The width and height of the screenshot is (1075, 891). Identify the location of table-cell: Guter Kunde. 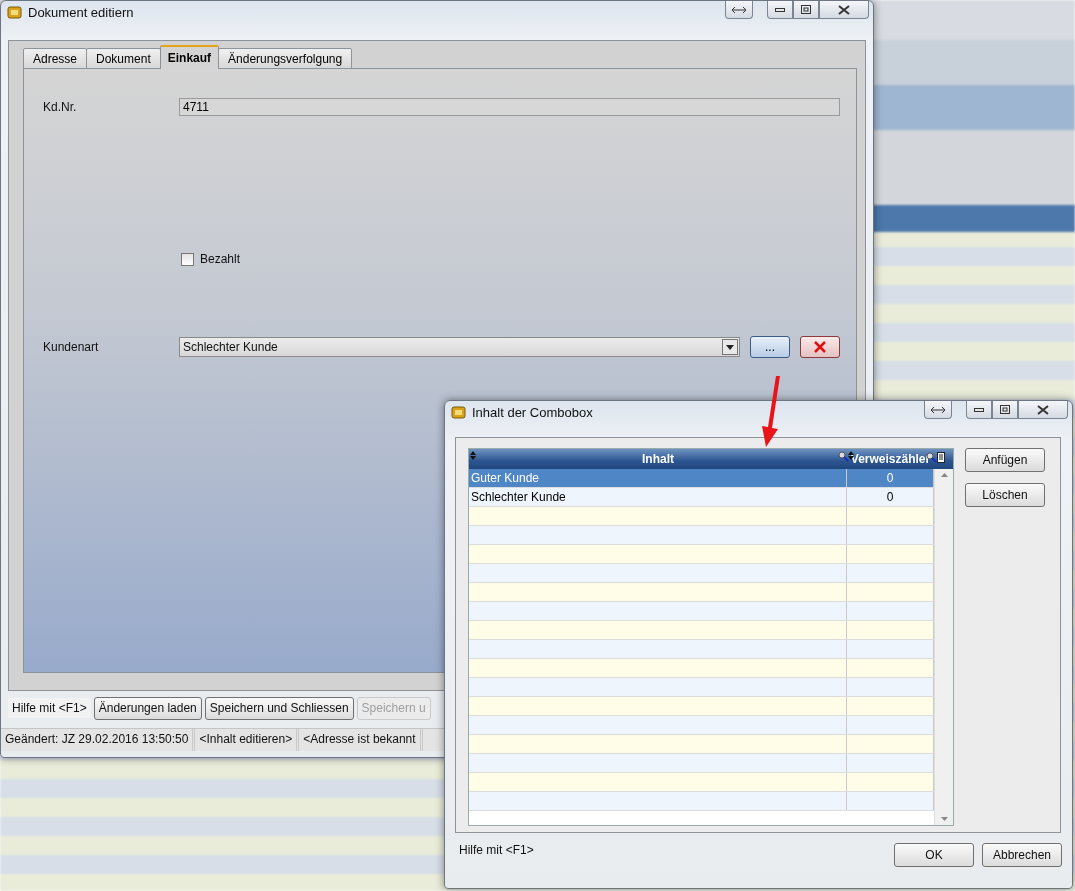
(658, 478).